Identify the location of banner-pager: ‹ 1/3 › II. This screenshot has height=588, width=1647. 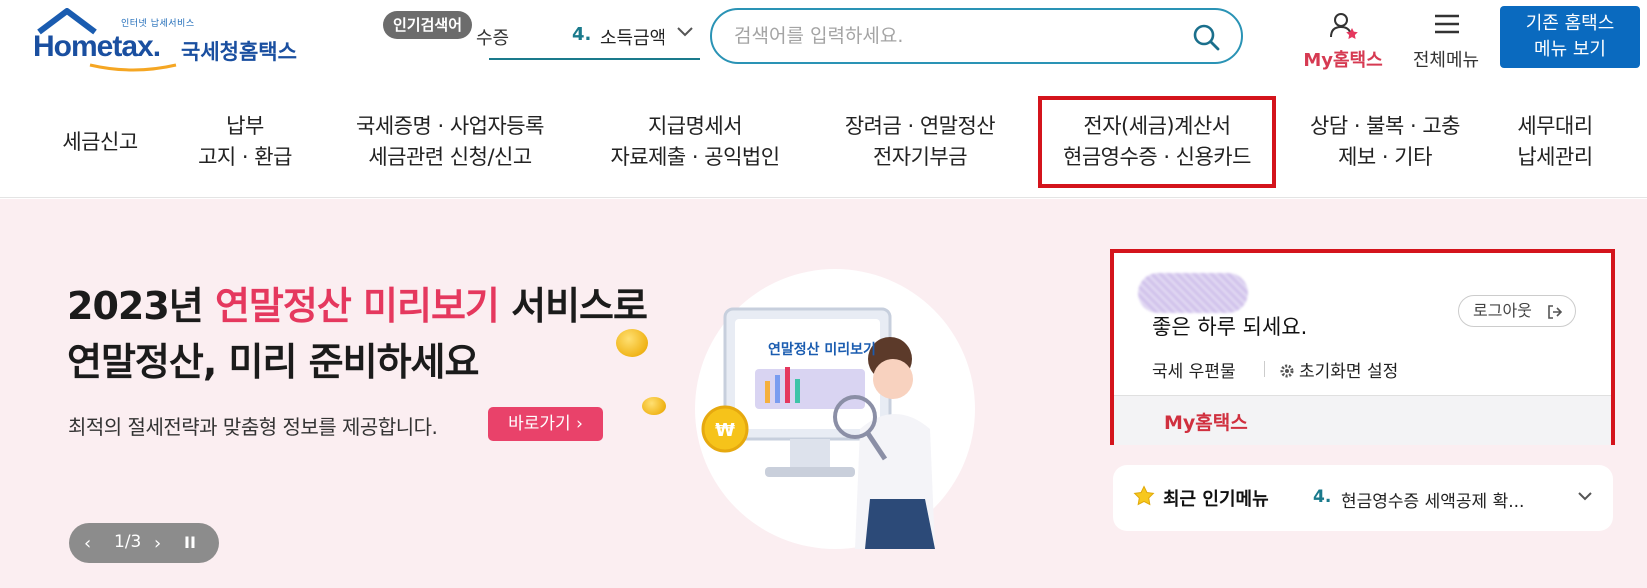
(144, 543).